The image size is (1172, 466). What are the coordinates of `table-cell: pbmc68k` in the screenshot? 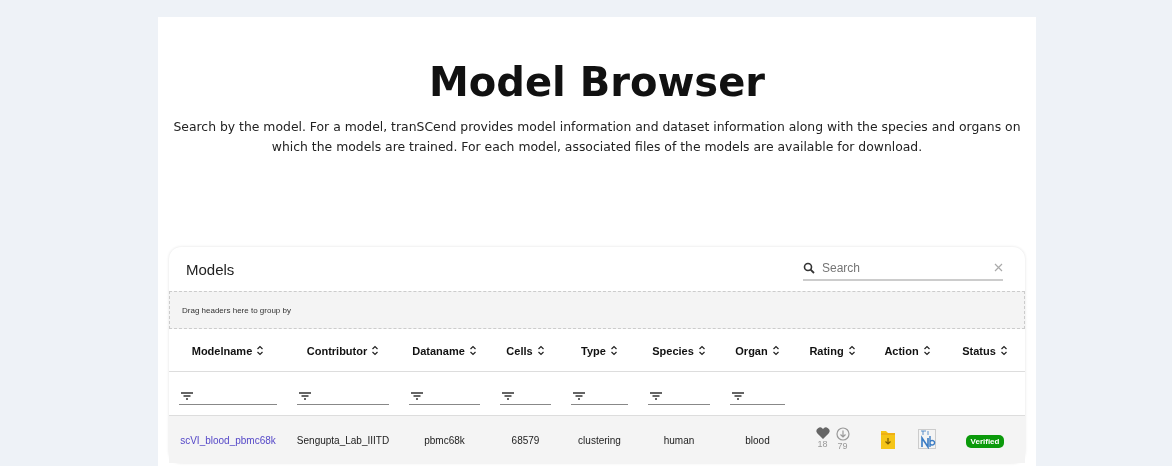 It's located at (444, 441).